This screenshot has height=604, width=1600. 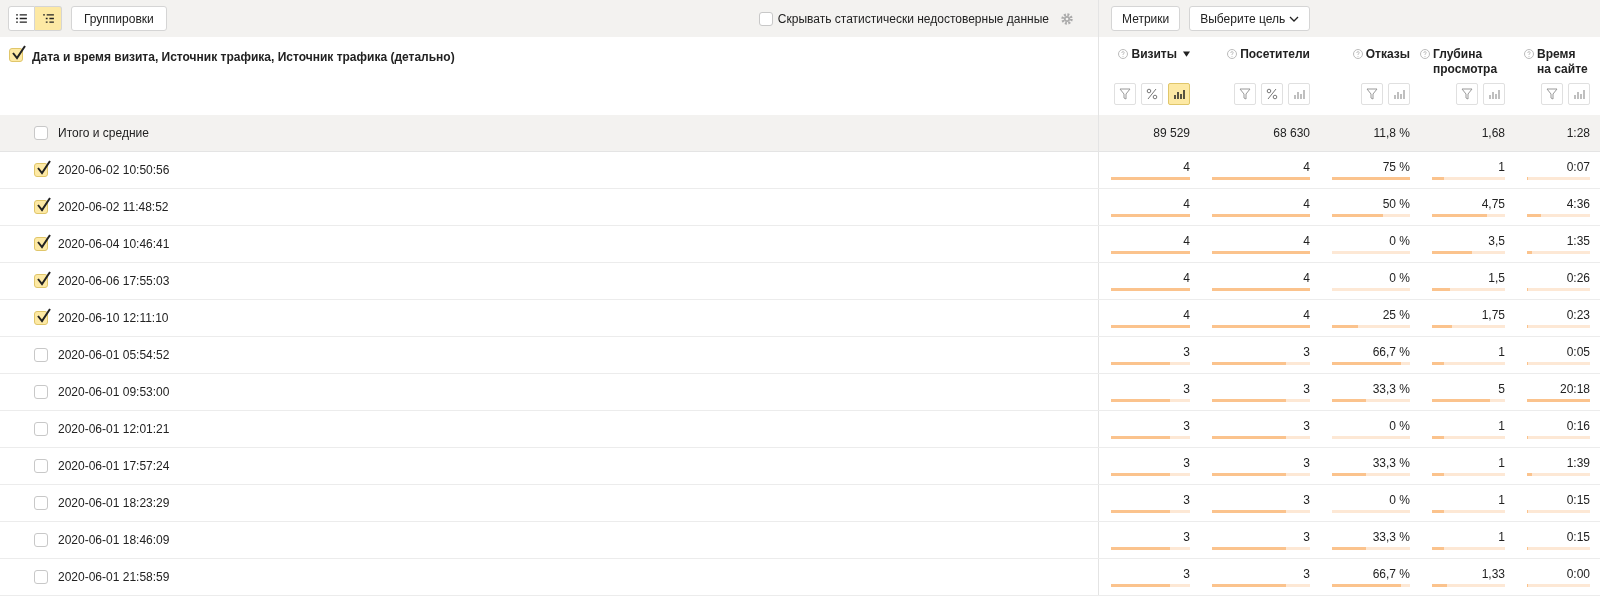 What do you see at coordinates (103, 133) in the screenshot?
I see `totals-label: Итого и средние` at bounding box center [103, 133].